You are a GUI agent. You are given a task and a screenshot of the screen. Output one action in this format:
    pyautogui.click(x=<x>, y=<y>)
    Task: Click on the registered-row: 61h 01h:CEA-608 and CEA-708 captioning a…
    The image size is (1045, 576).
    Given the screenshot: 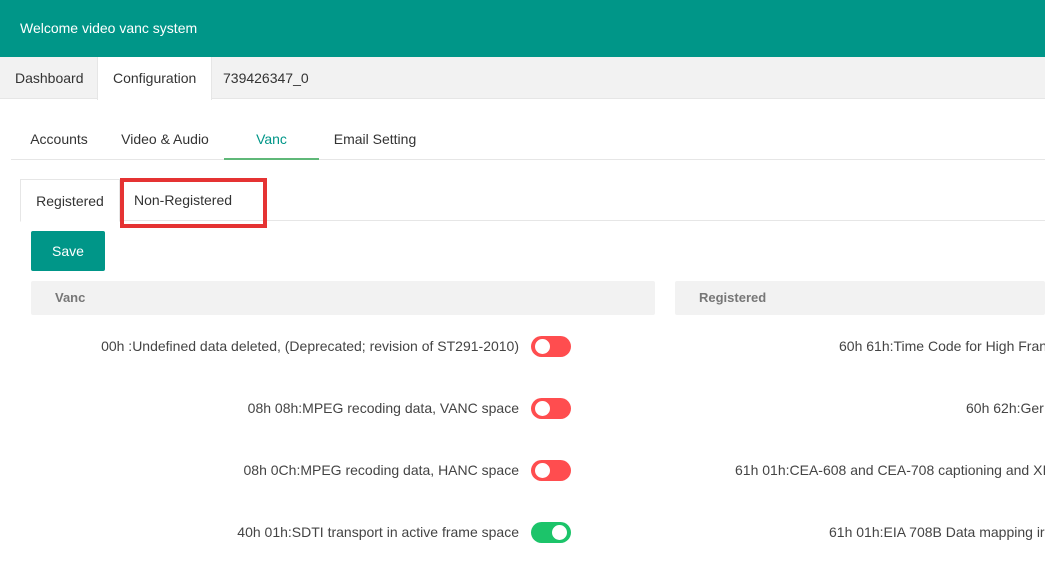 What is the action you would take?
    pyautogui.click(x=860, y=470)
    